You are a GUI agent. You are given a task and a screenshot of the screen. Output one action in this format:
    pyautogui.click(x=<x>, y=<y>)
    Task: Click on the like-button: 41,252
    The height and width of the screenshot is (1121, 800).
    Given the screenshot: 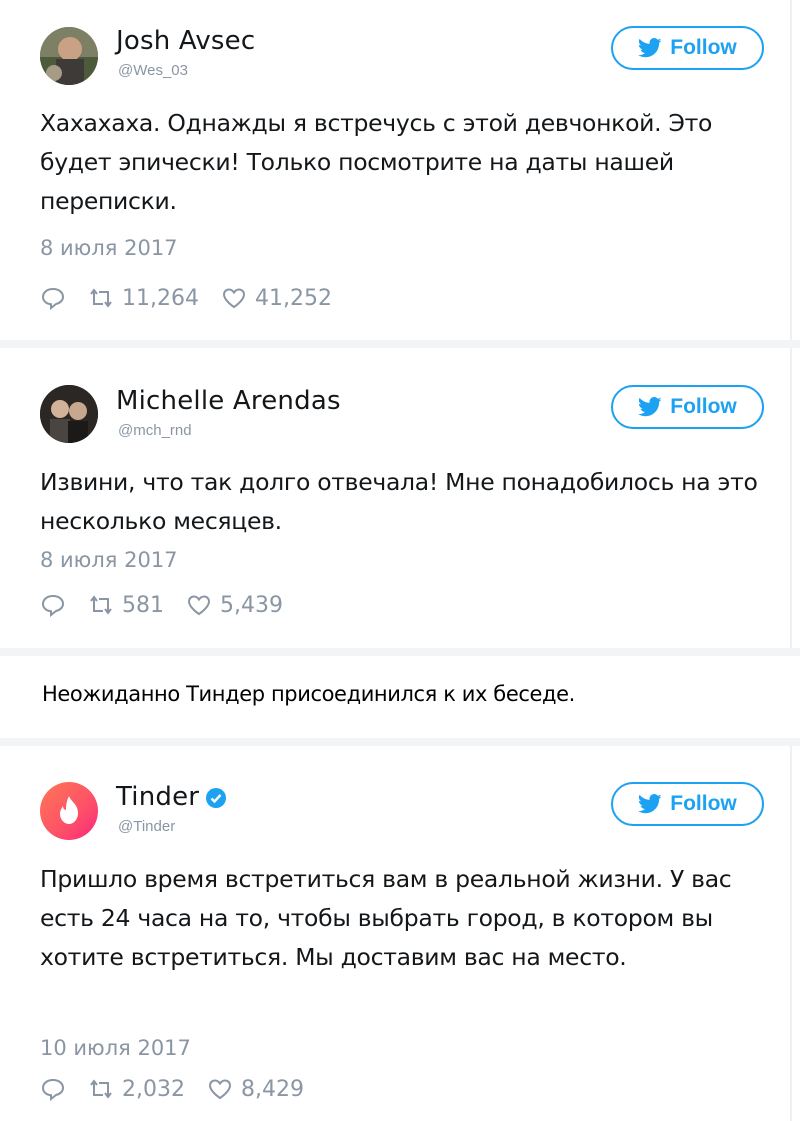 What is the action you would take?
    pyautogui.click(x=276, y=298)
    